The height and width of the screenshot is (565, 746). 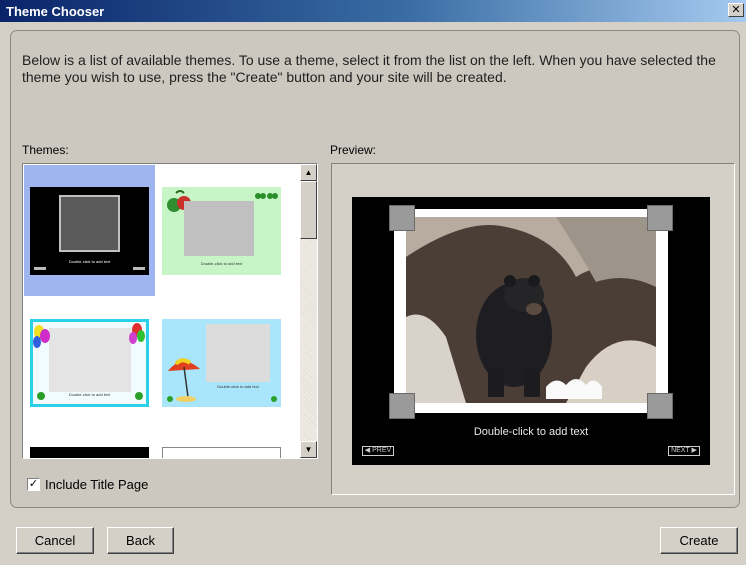 What do you see at coordinates (222, 380) in the screenshot?
I see `beach-umbrella-icon` at bounding box center [222, 380].